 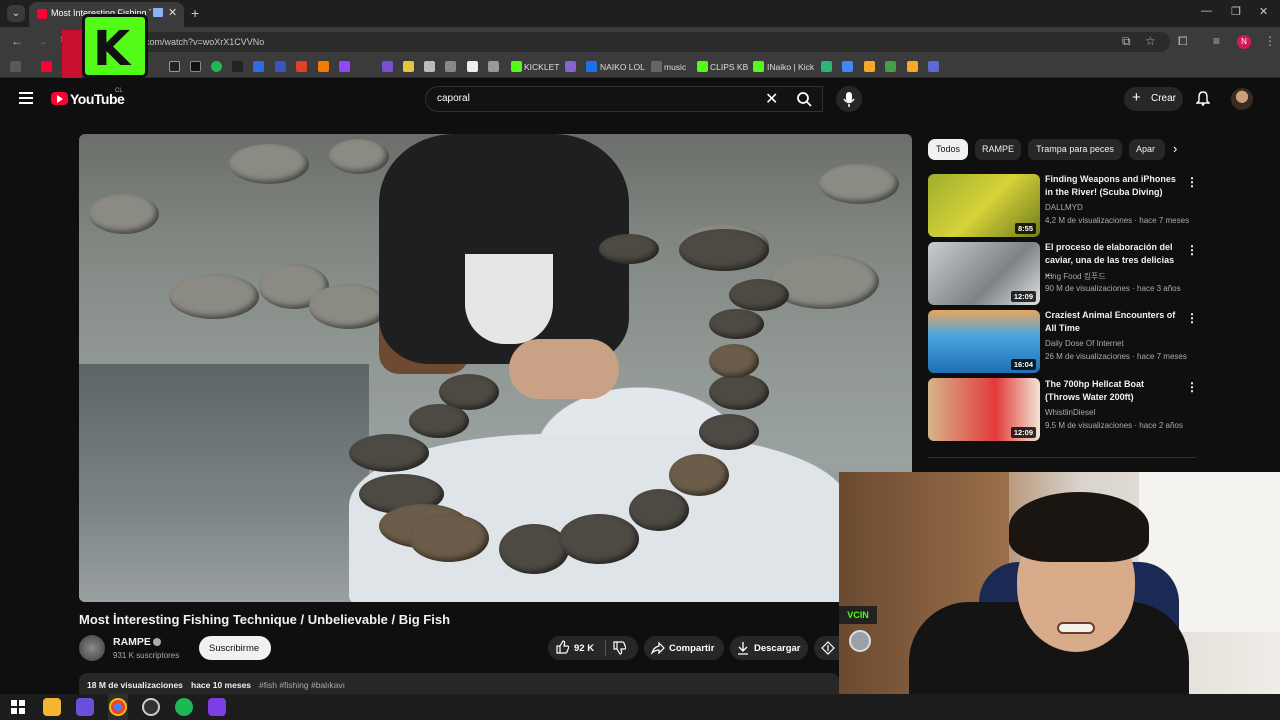 I want to click on hashtags: #fish #fishing #balıkavı, so click(x=302, y=685).